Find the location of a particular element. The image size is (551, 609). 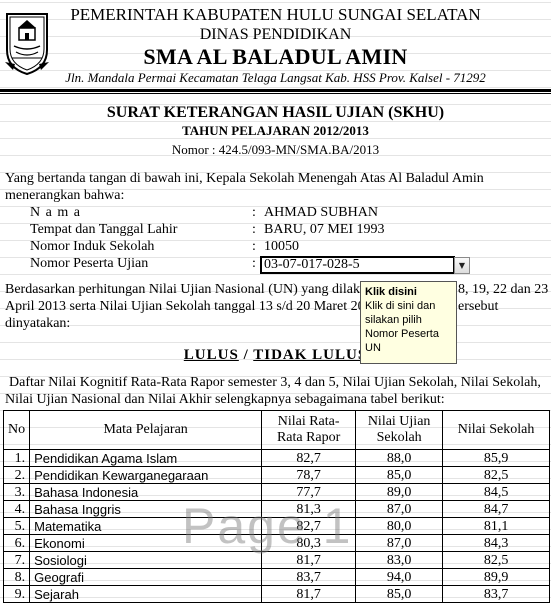

cell-nilai-sekolah: 81,1 is located at coordinates (496, 526).